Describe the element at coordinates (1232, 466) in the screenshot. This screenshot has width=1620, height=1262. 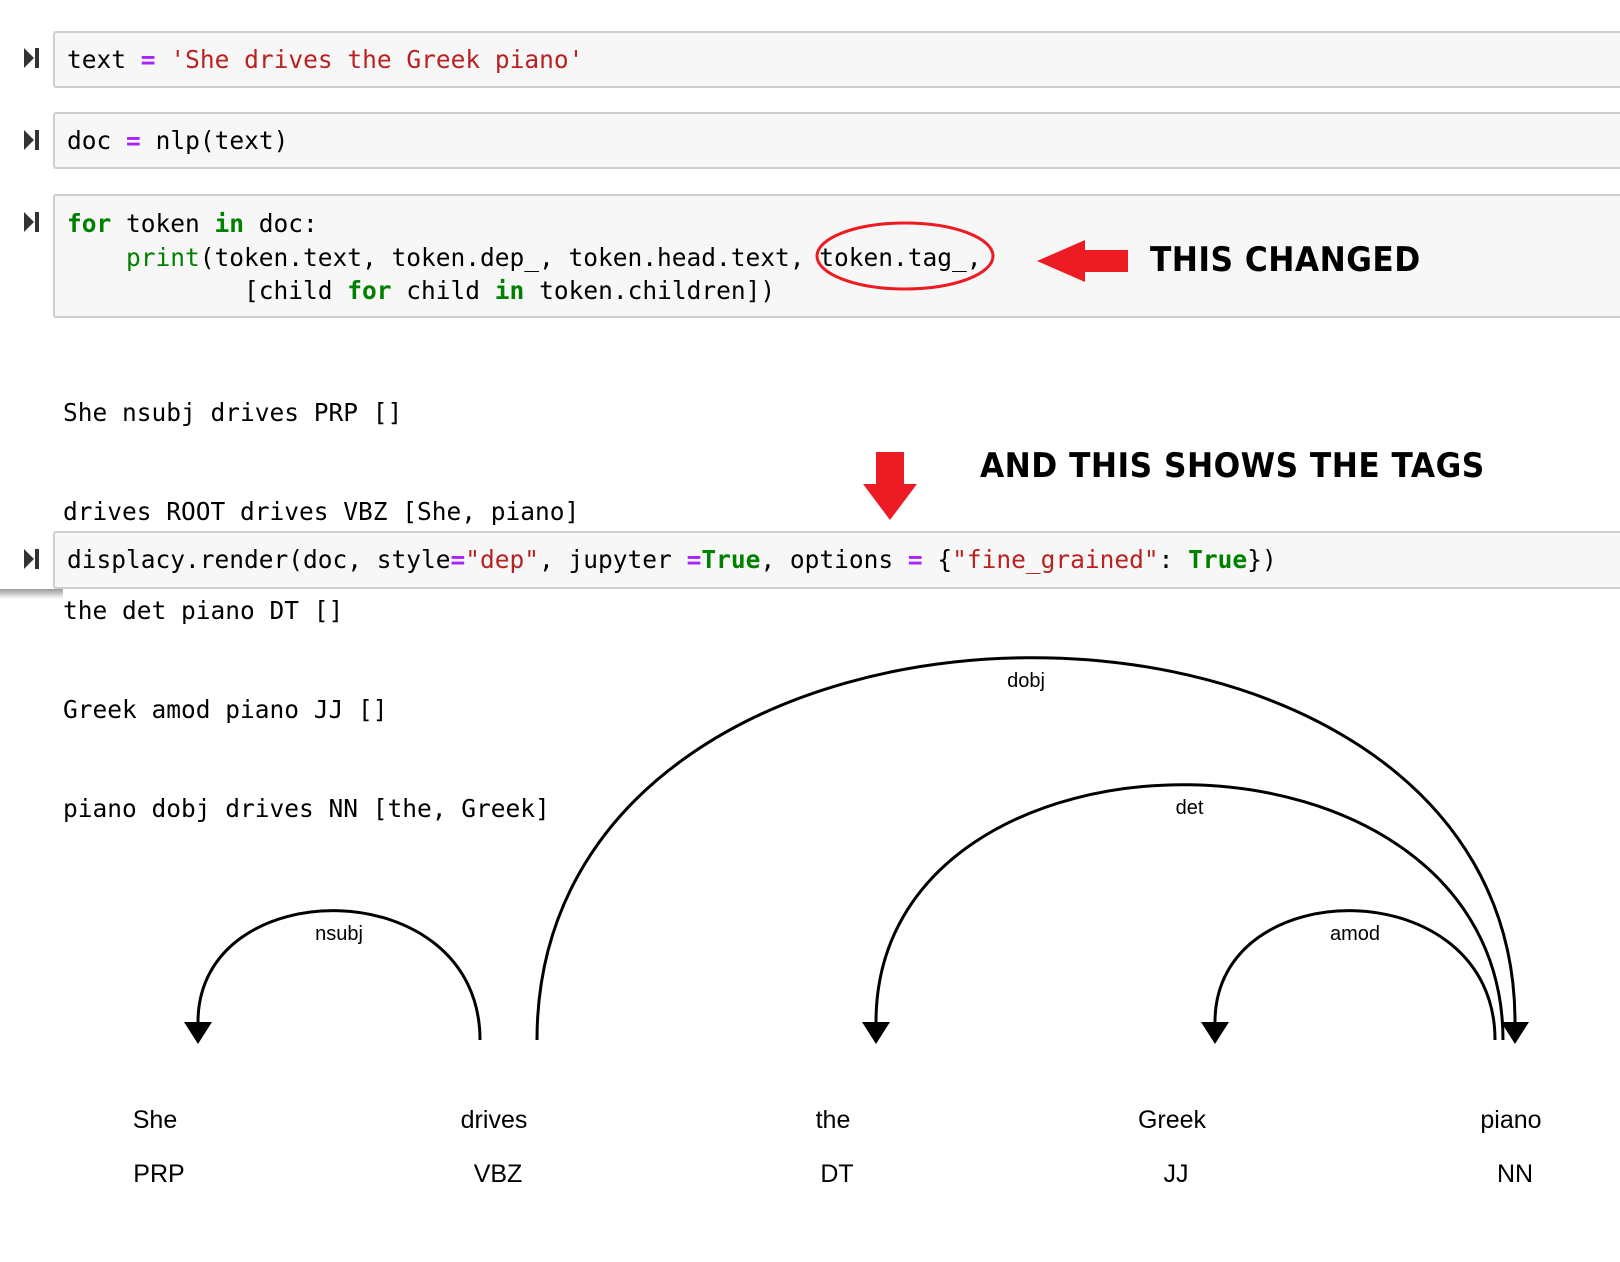
I see `annotation-shows-tags: AND THIS SHOWS THE TAGS` at that location.